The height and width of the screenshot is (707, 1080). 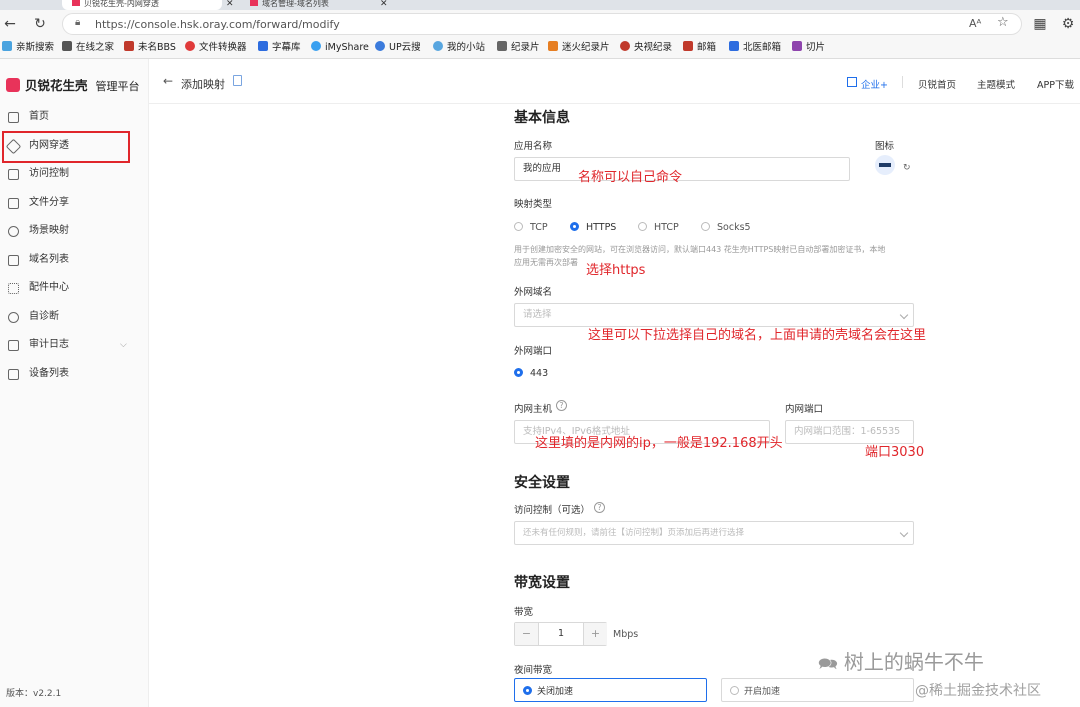 I want to click on bookmark-item: 邮箱, so click(x=699, y=48).